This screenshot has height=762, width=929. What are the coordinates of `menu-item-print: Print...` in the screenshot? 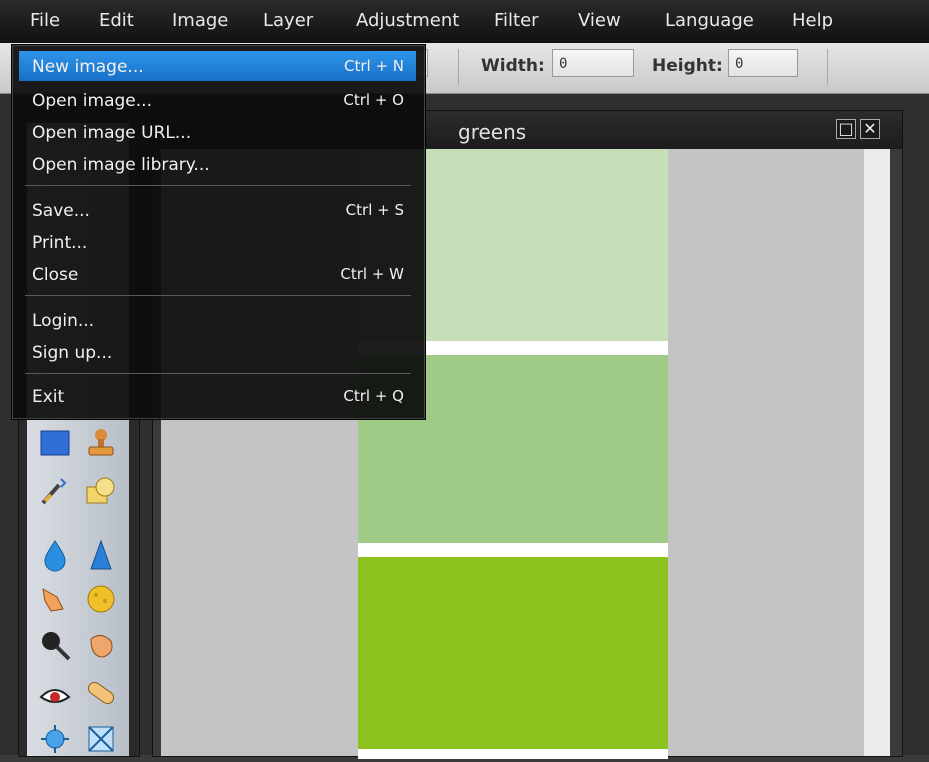 It's located at (217, 242).